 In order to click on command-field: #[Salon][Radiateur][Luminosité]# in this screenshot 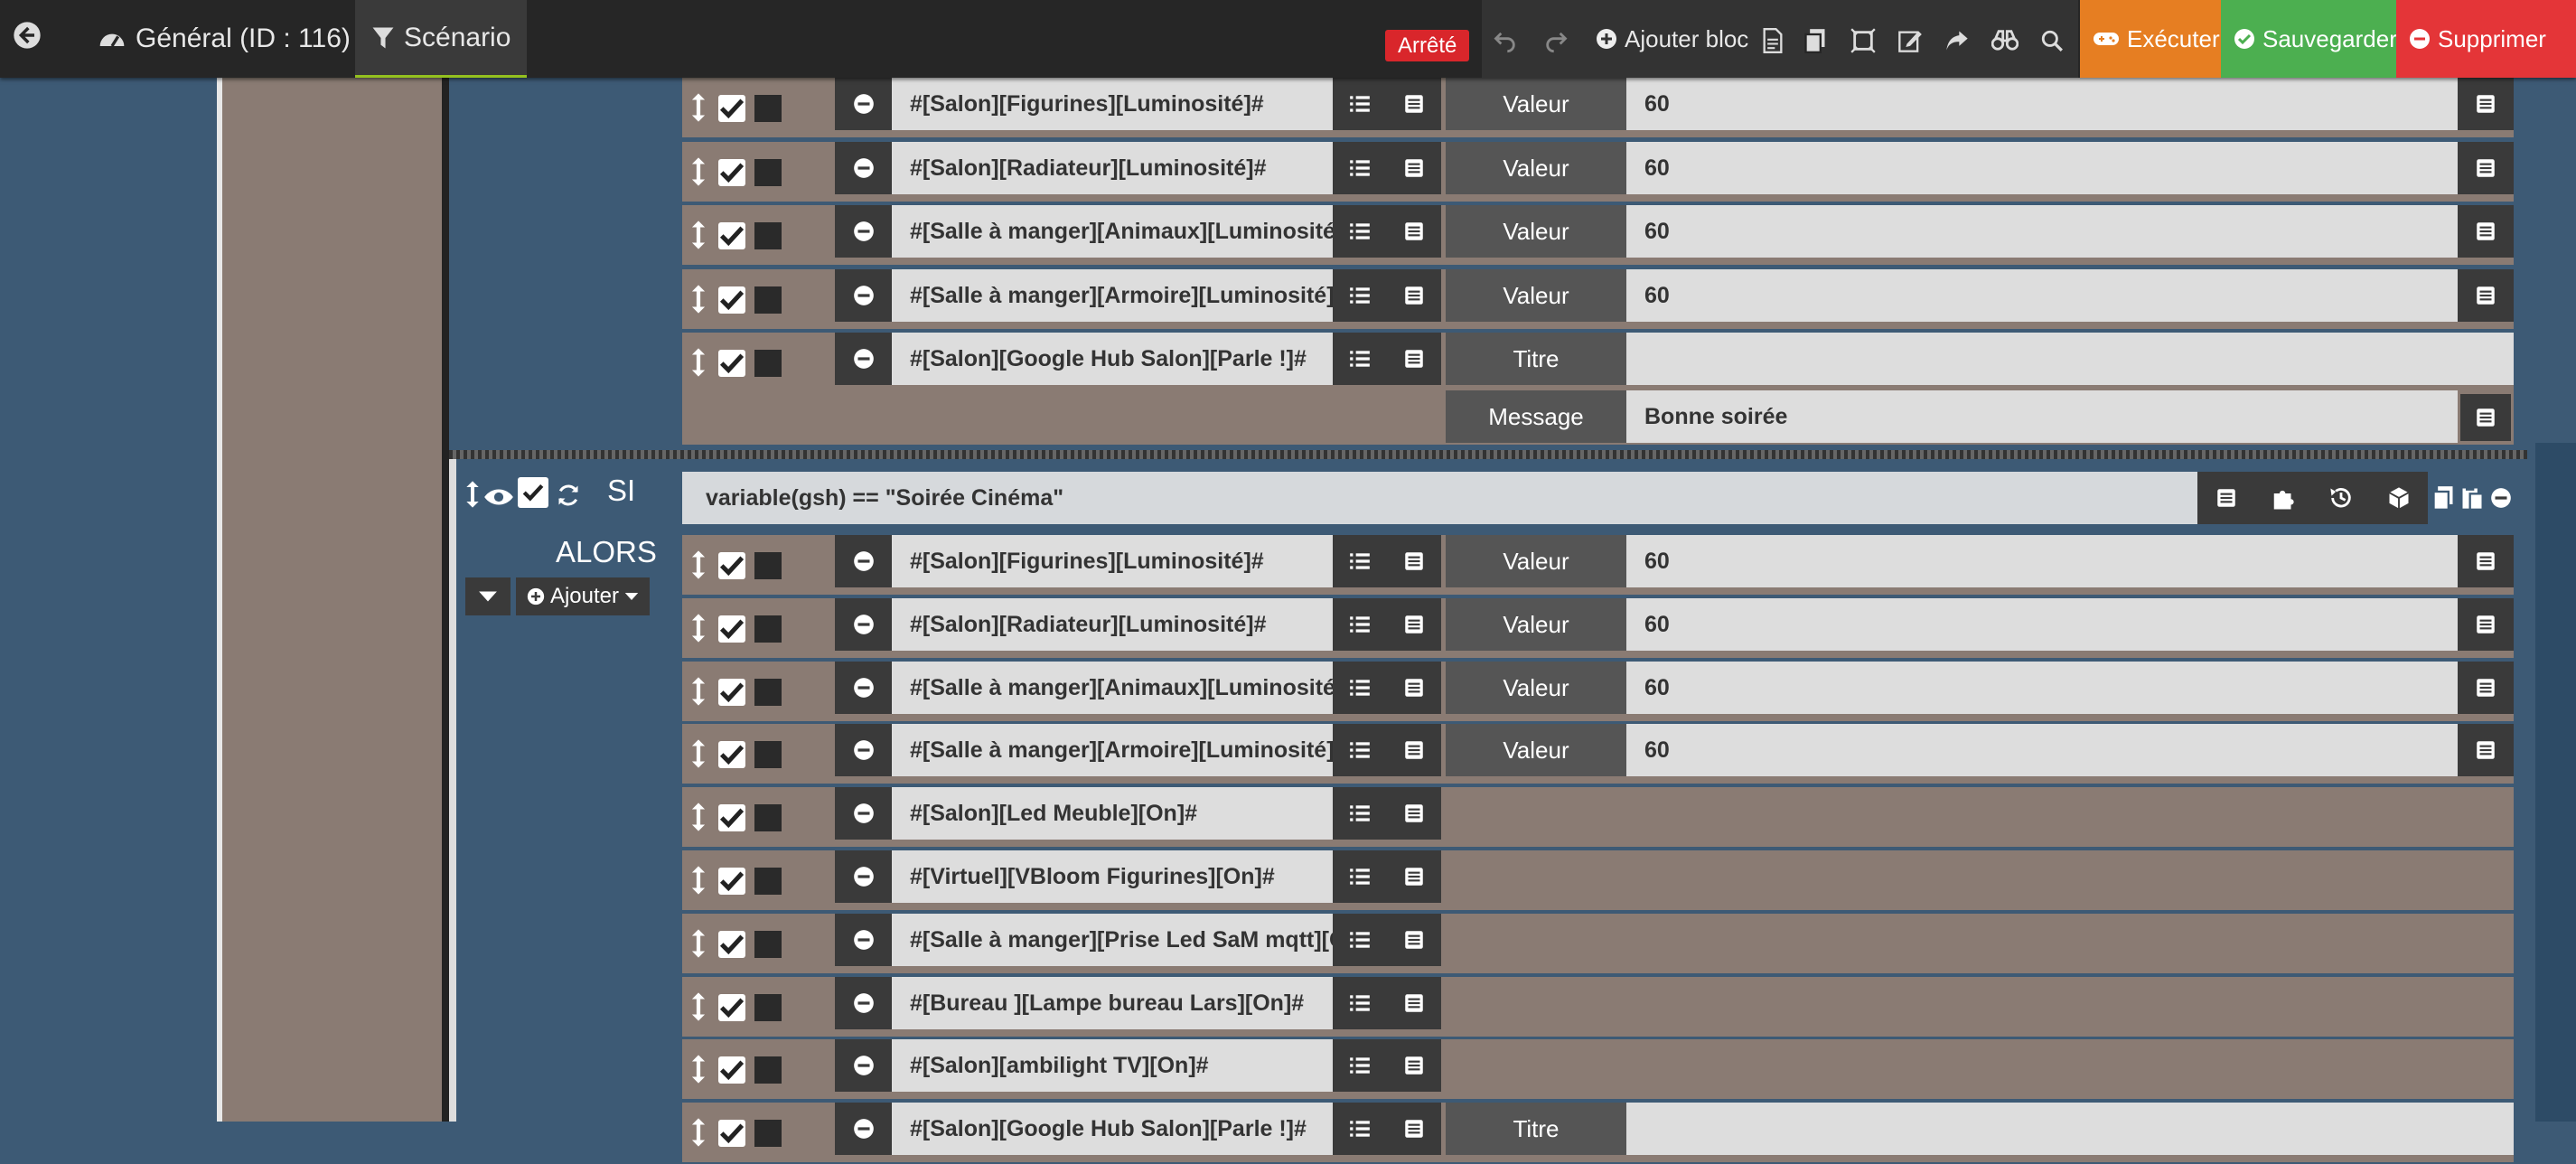, I will do `click(1112, 167)`.